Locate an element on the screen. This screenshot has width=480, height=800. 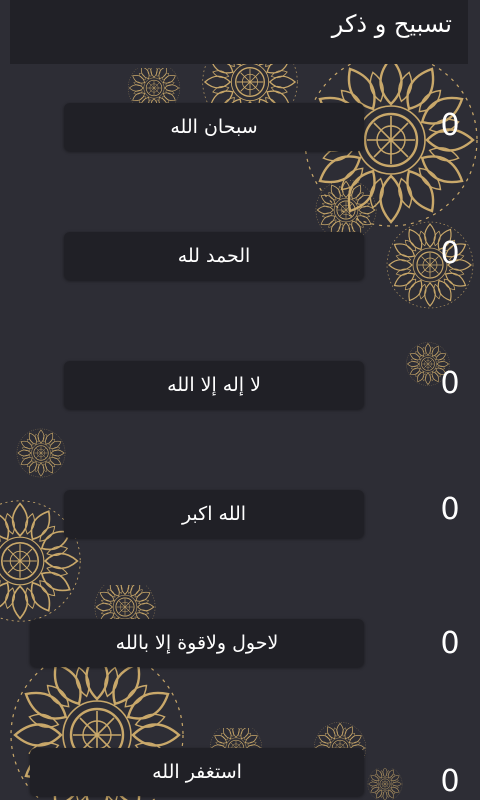
dhikr-label: الله اكبر is located at coordinates (214, 514).